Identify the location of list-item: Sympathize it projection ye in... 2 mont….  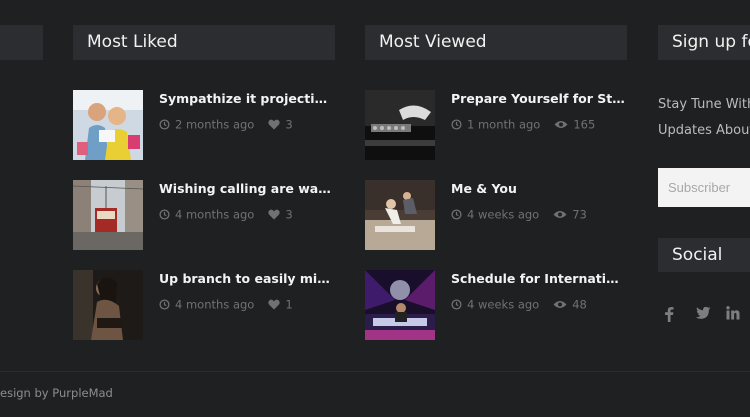
(204, 125).